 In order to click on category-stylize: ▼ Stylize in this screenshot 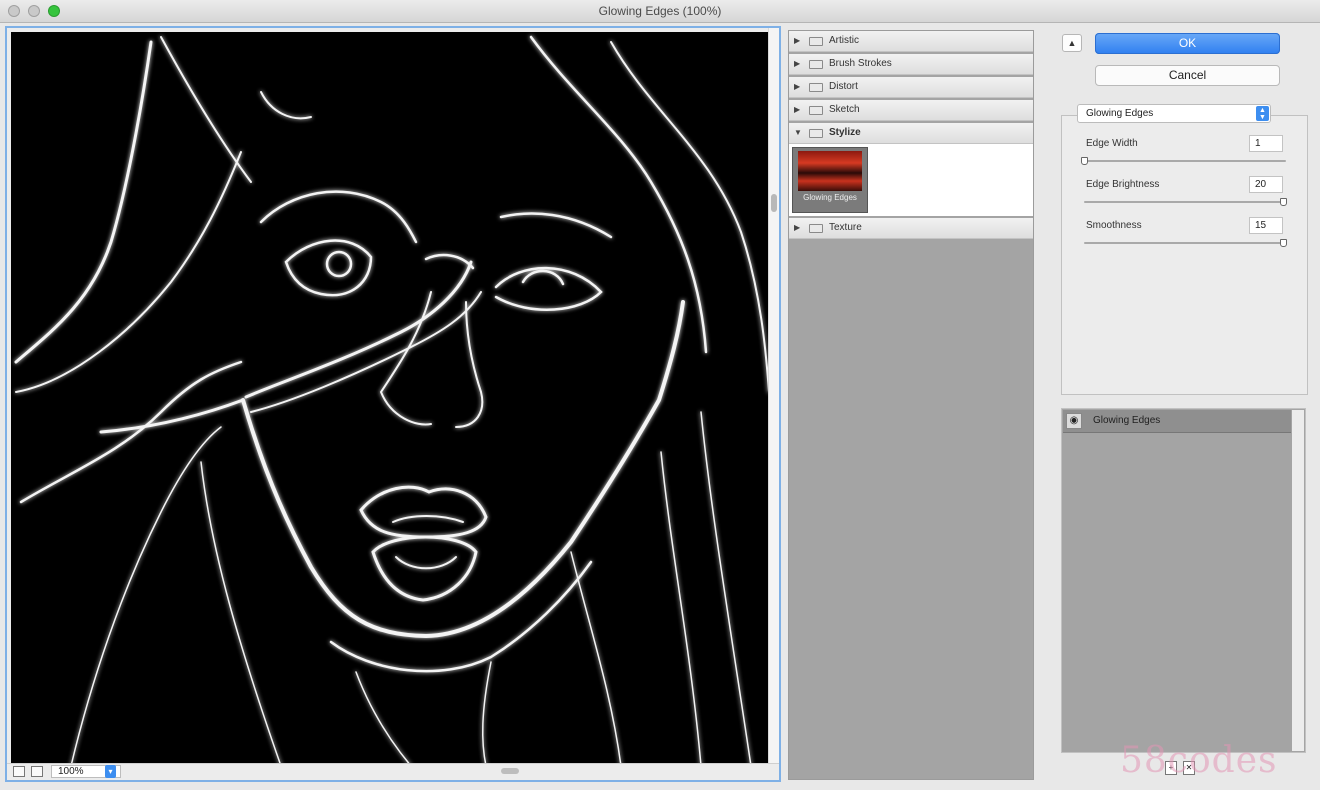, I will do `click(911, 133)`.